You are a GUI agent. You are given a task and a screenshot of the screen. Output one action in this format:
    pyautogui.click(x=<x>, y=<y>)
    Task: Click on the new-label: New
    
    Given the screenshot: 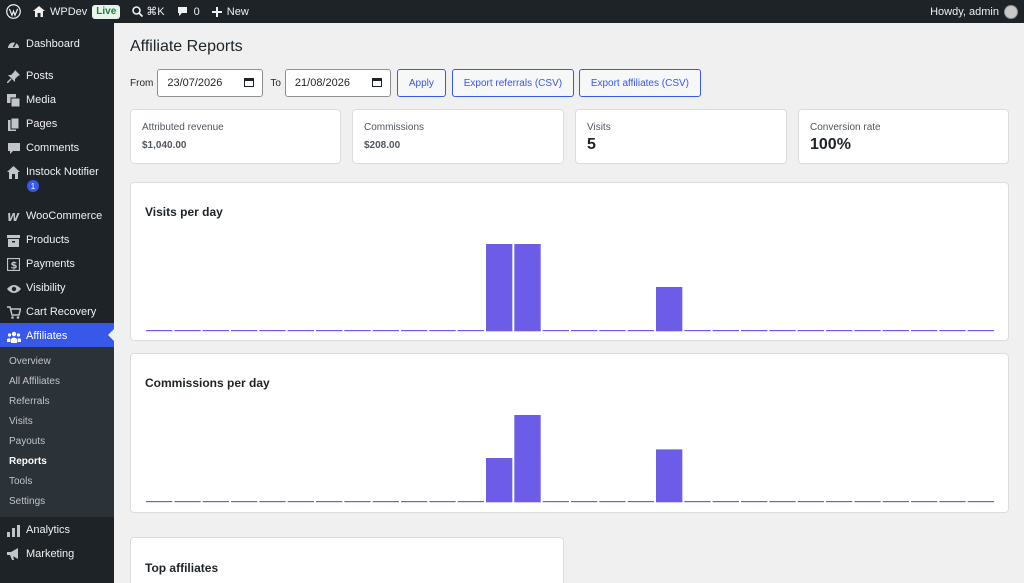 What is the action you would take?
    pyautogui.click(x=237, y=11)
    